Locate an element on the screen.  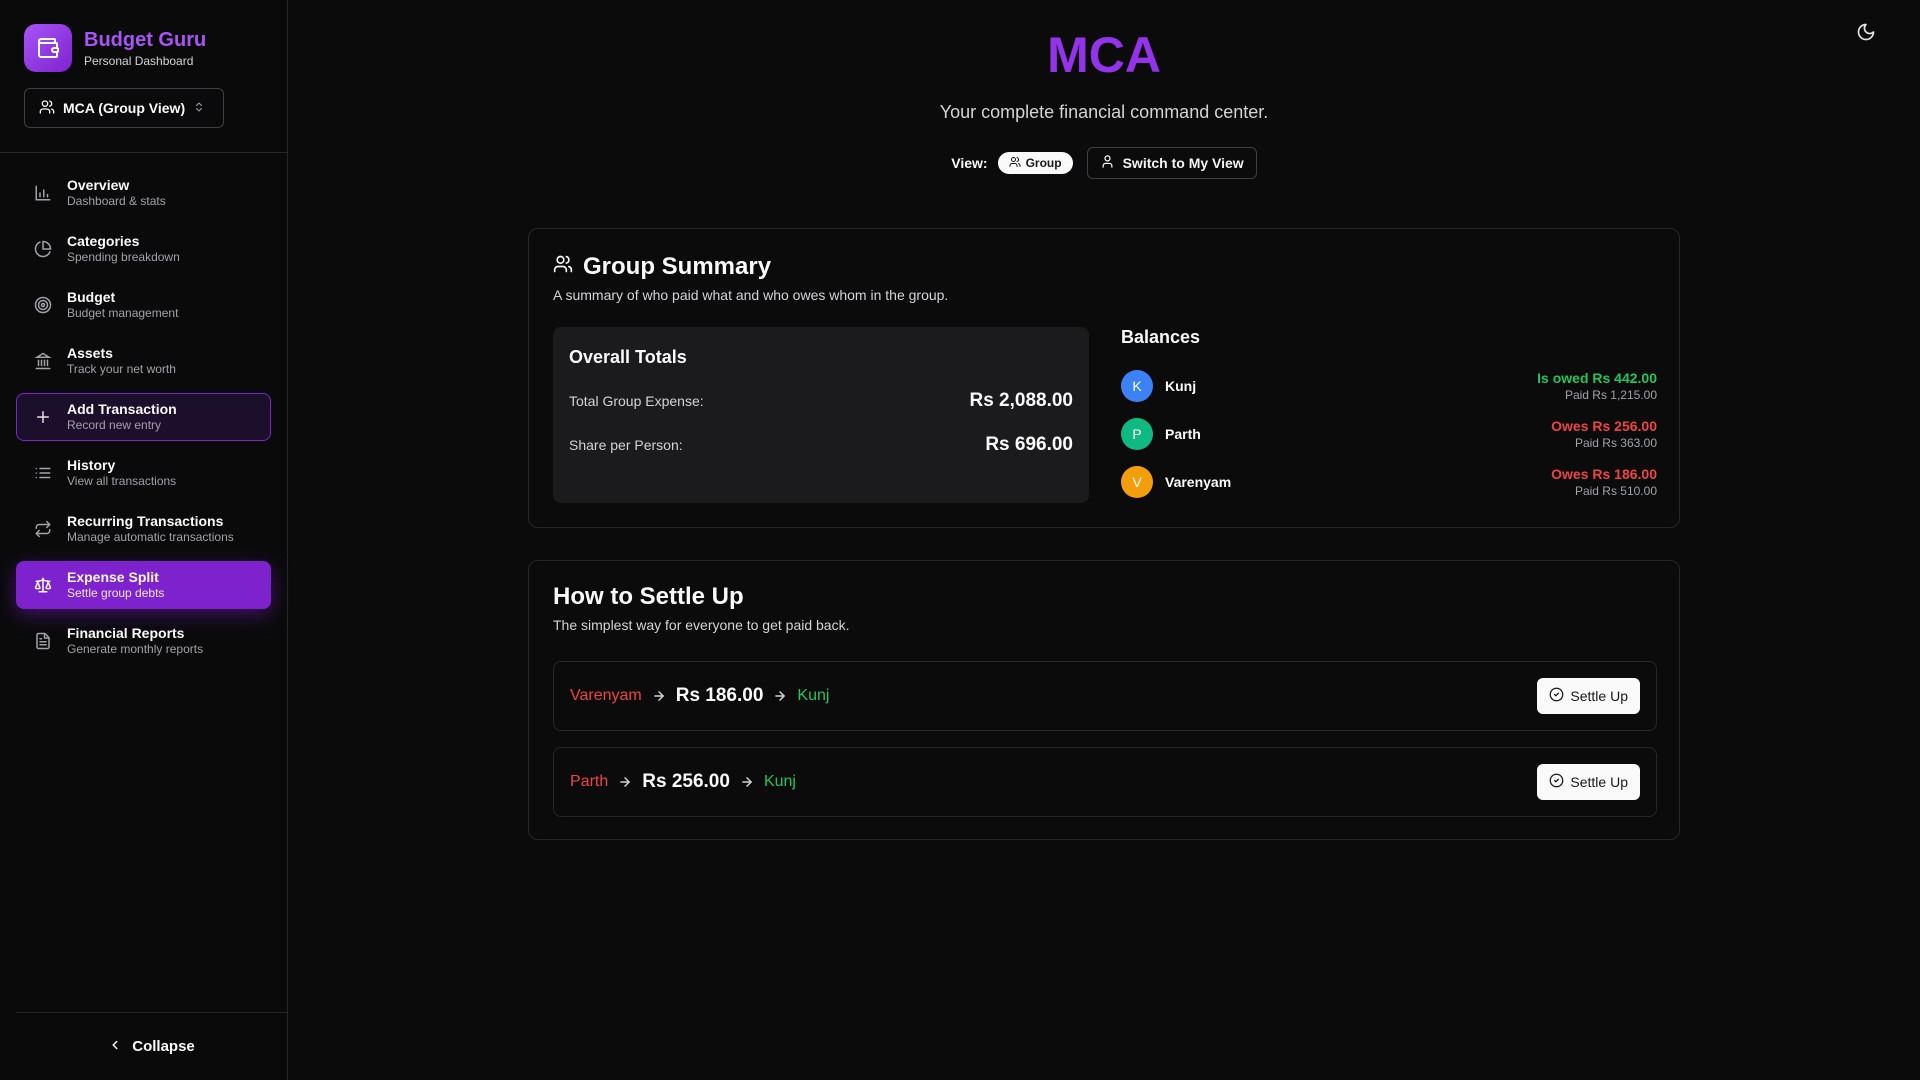
balance-row-varenyam: V Varenyam Owes Rs 186.00 Paid Rs 510.00 is located at coordinates (1389, 482).